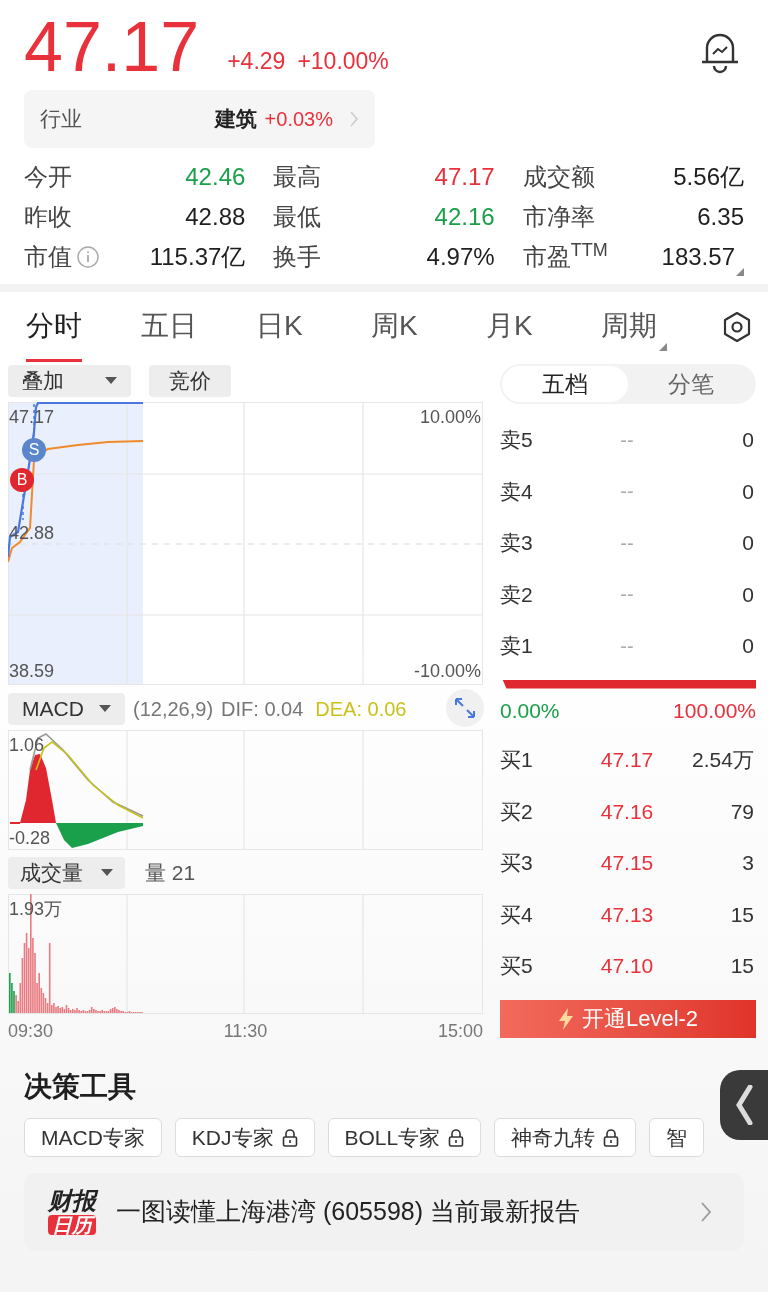  I want to click on bid-level-label: 买5, so click(517, 966).